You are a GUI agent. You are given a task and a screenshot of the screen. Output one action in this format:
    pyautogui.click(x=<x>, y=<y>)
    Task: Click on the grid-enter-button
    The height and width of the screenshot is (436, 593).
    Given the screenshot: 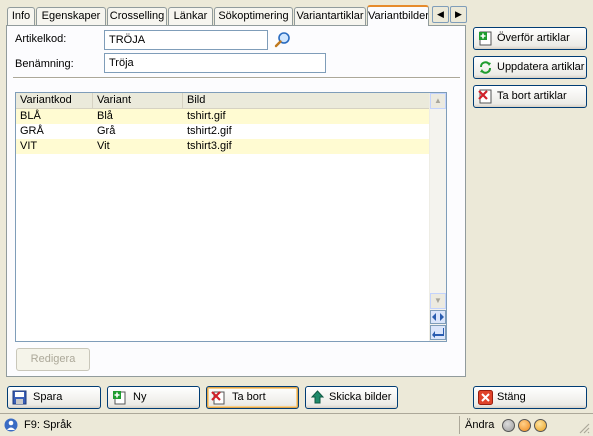 What is the action you would take?
    pyautogui.click(x=438, y=332)
    